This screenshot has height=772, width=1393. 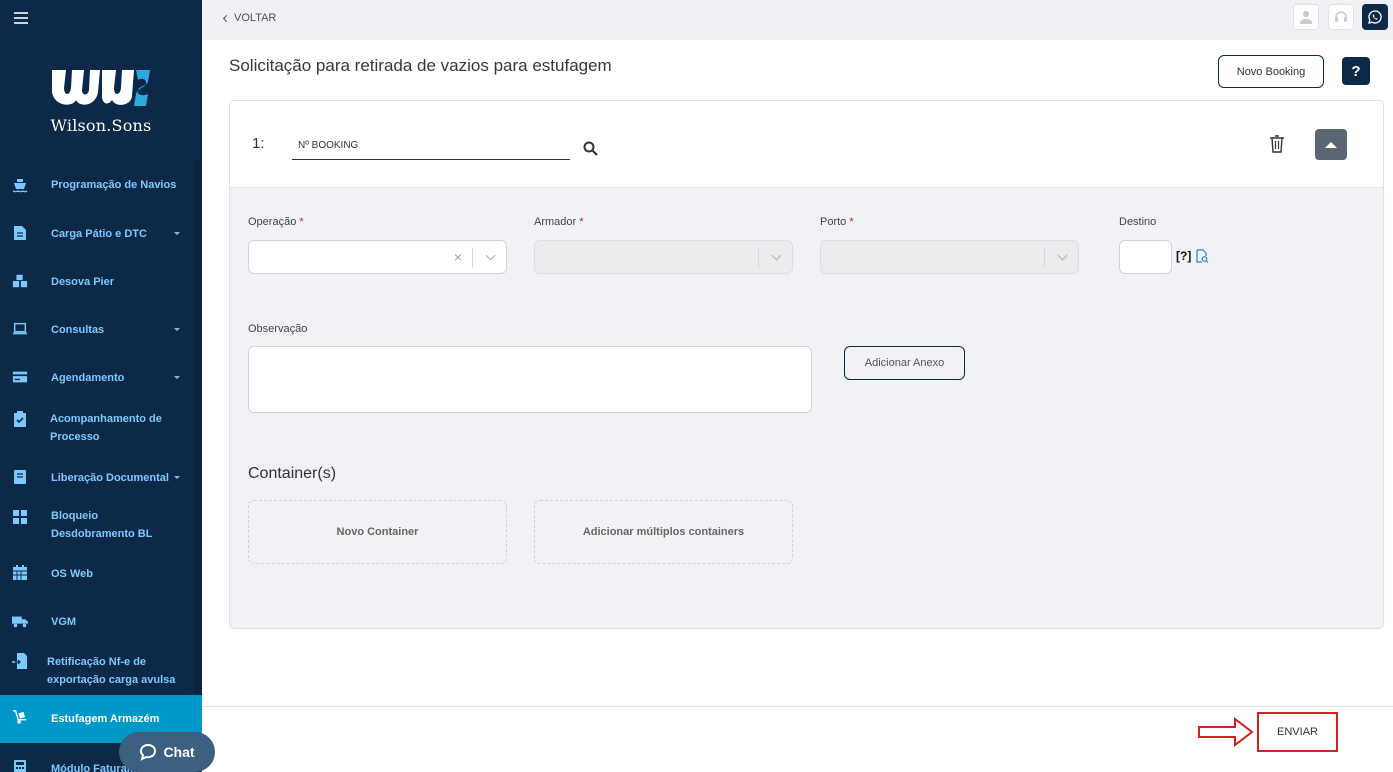 I want to click on hand-truck-icon, so click(x=20, y=717).